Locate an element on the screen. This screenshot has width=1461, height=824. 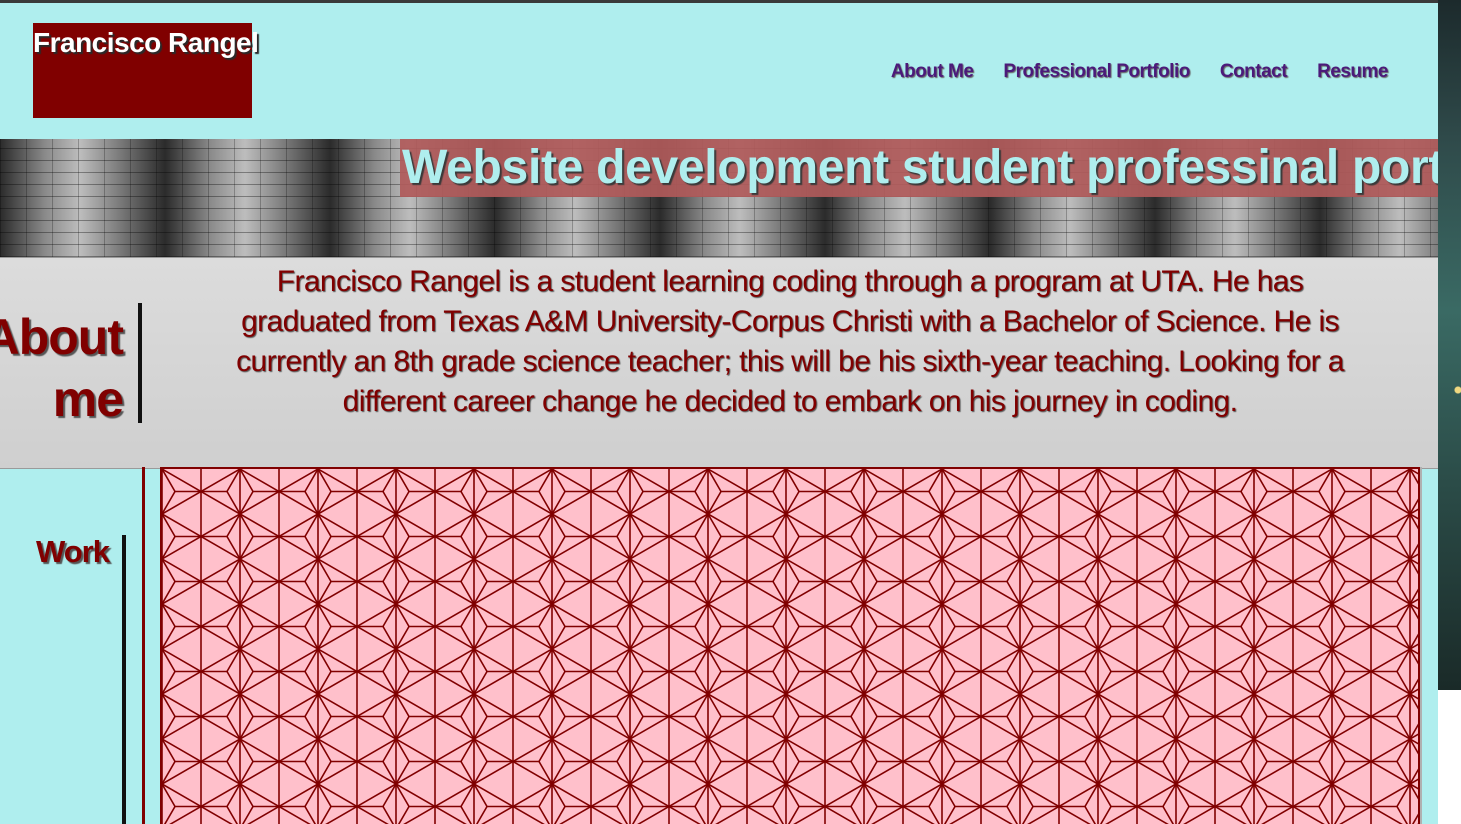
work-panel-left-border is located at coordinates (143, 645).